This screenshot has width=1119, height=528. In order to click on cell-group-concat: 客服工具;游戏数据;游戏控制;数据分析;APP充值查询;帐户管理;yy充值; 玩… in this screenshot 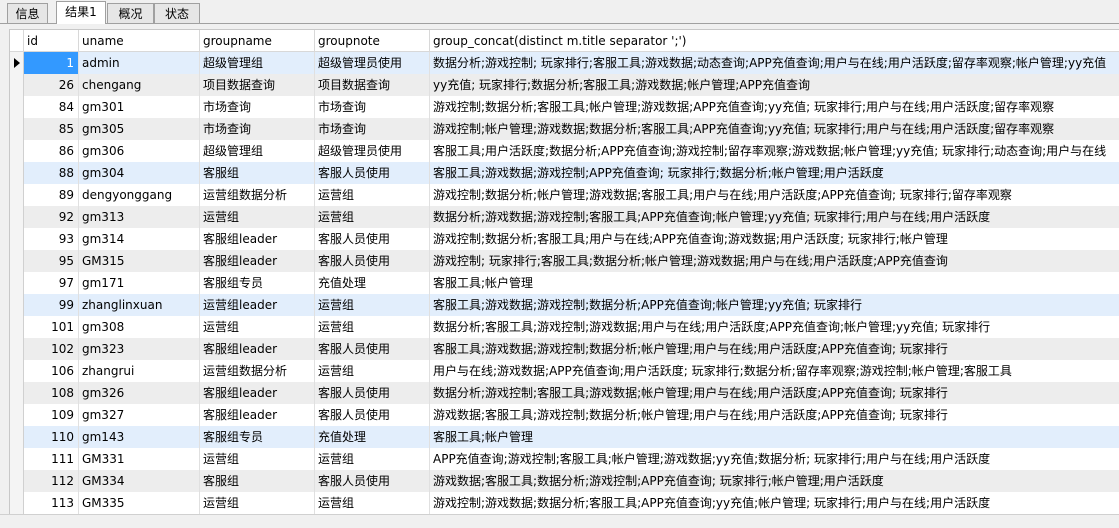, I will do `click(774, 305)`.